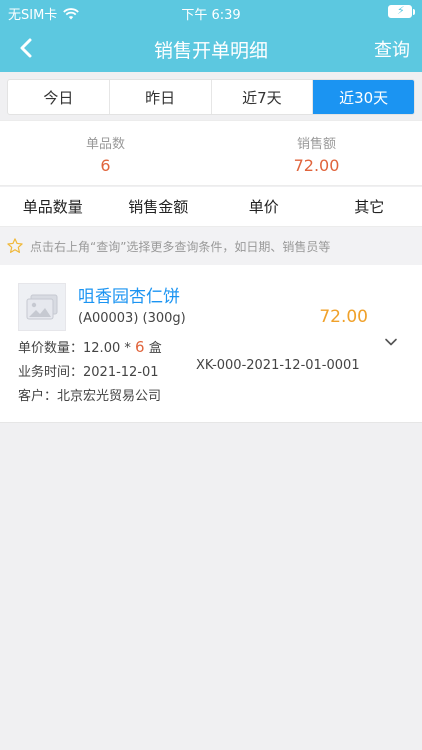 The width and height of the screenshot is (422, 750). Describe the element at coordinates (105, 154) in the screenshot. I see `item-count-summary: 单品数 6` at that location.